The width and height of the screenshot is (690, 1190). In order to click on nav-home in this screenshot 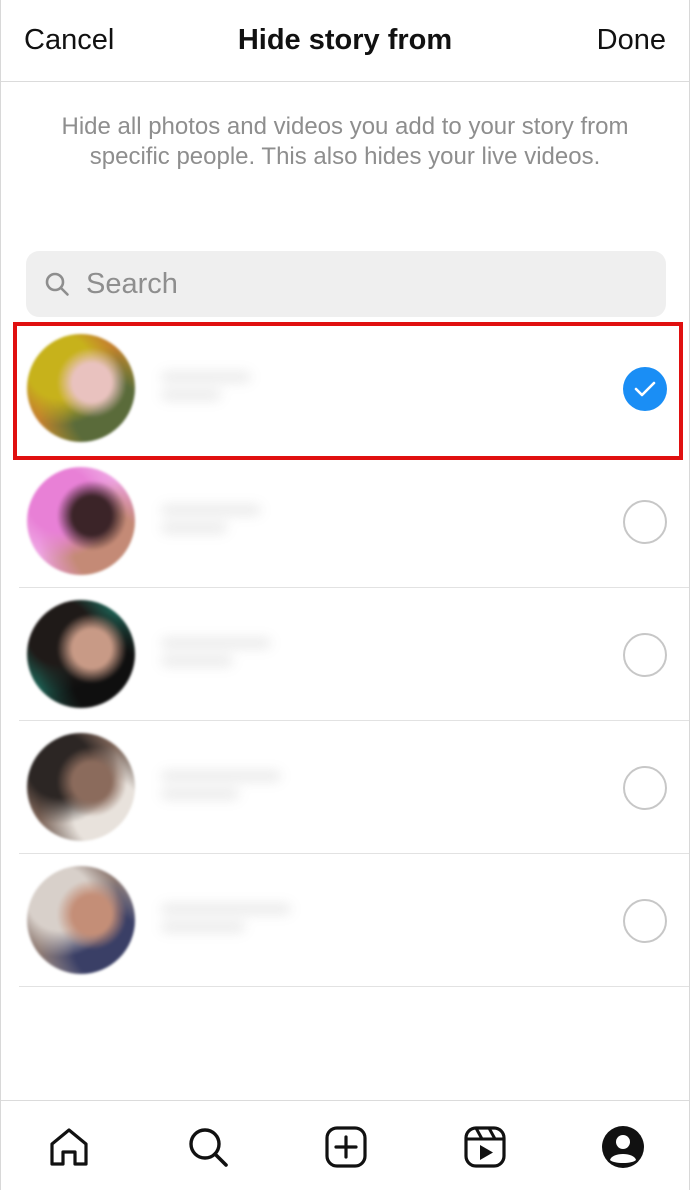, I will do `click(69, 1147)`.